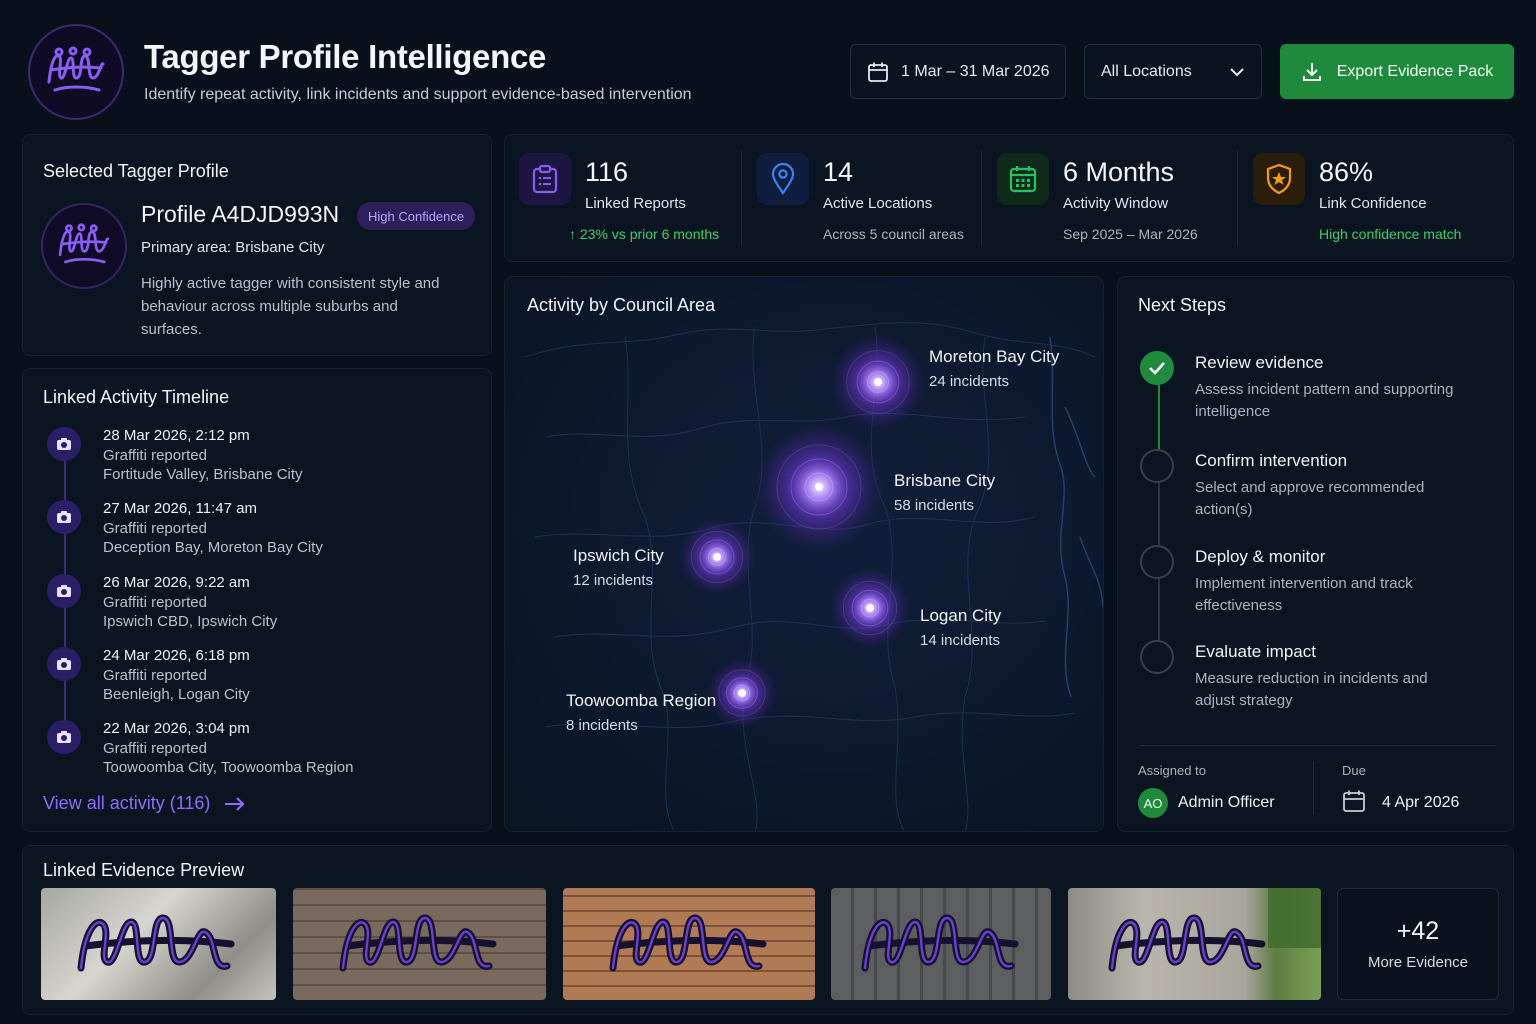  I want to click on steps-section-title: Next Steps, so click(1182, 305).